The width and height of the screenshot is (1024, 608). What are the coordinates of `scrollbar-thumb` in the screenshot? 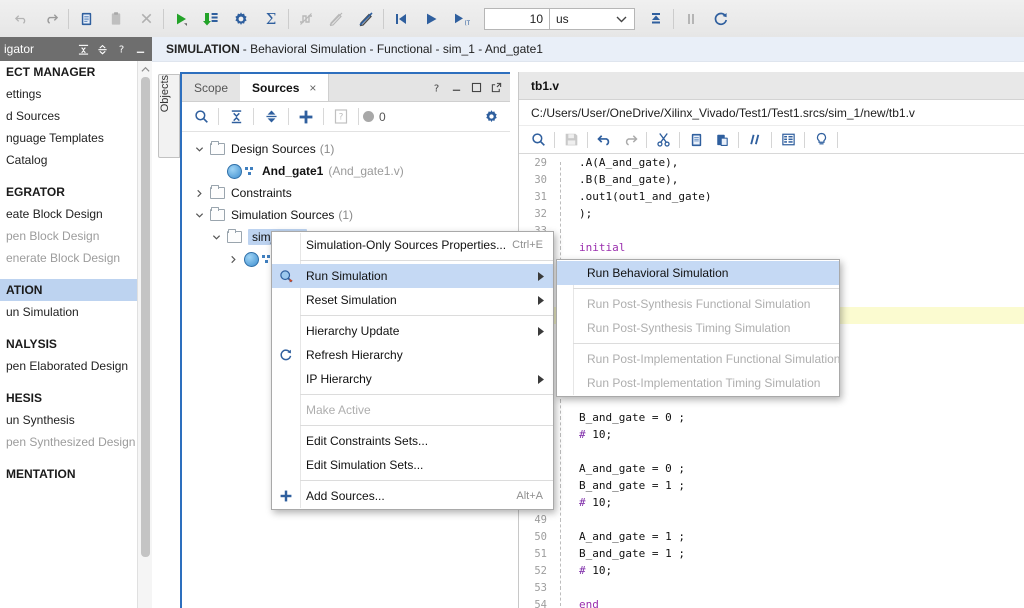 It's located at (145, 317).